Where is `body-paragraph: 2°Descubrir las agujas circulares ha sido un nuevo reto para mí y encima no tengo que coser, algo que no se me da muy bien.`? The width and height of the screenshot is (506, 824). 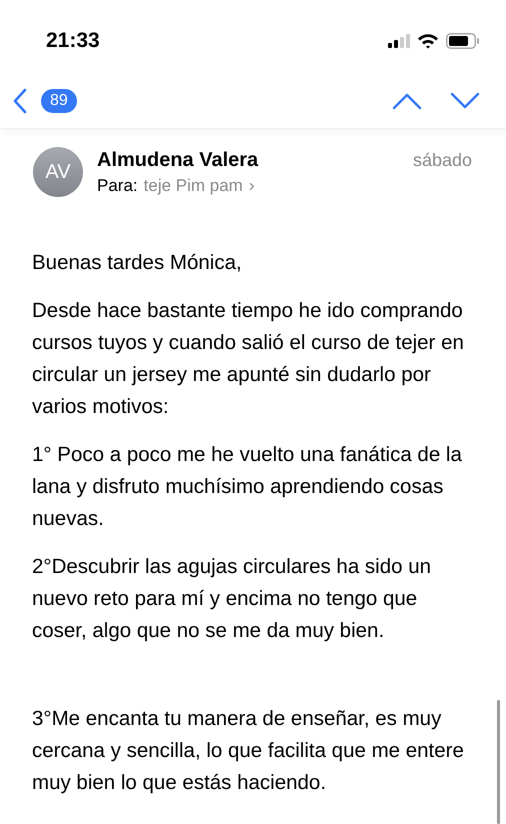 body-paragraph: 2°Descubrir las agujas circulares ha sido un nuevo reto para mí y encima no tengo que coser, algo que no se me da muy bien. is located at coordinates (232, 599).